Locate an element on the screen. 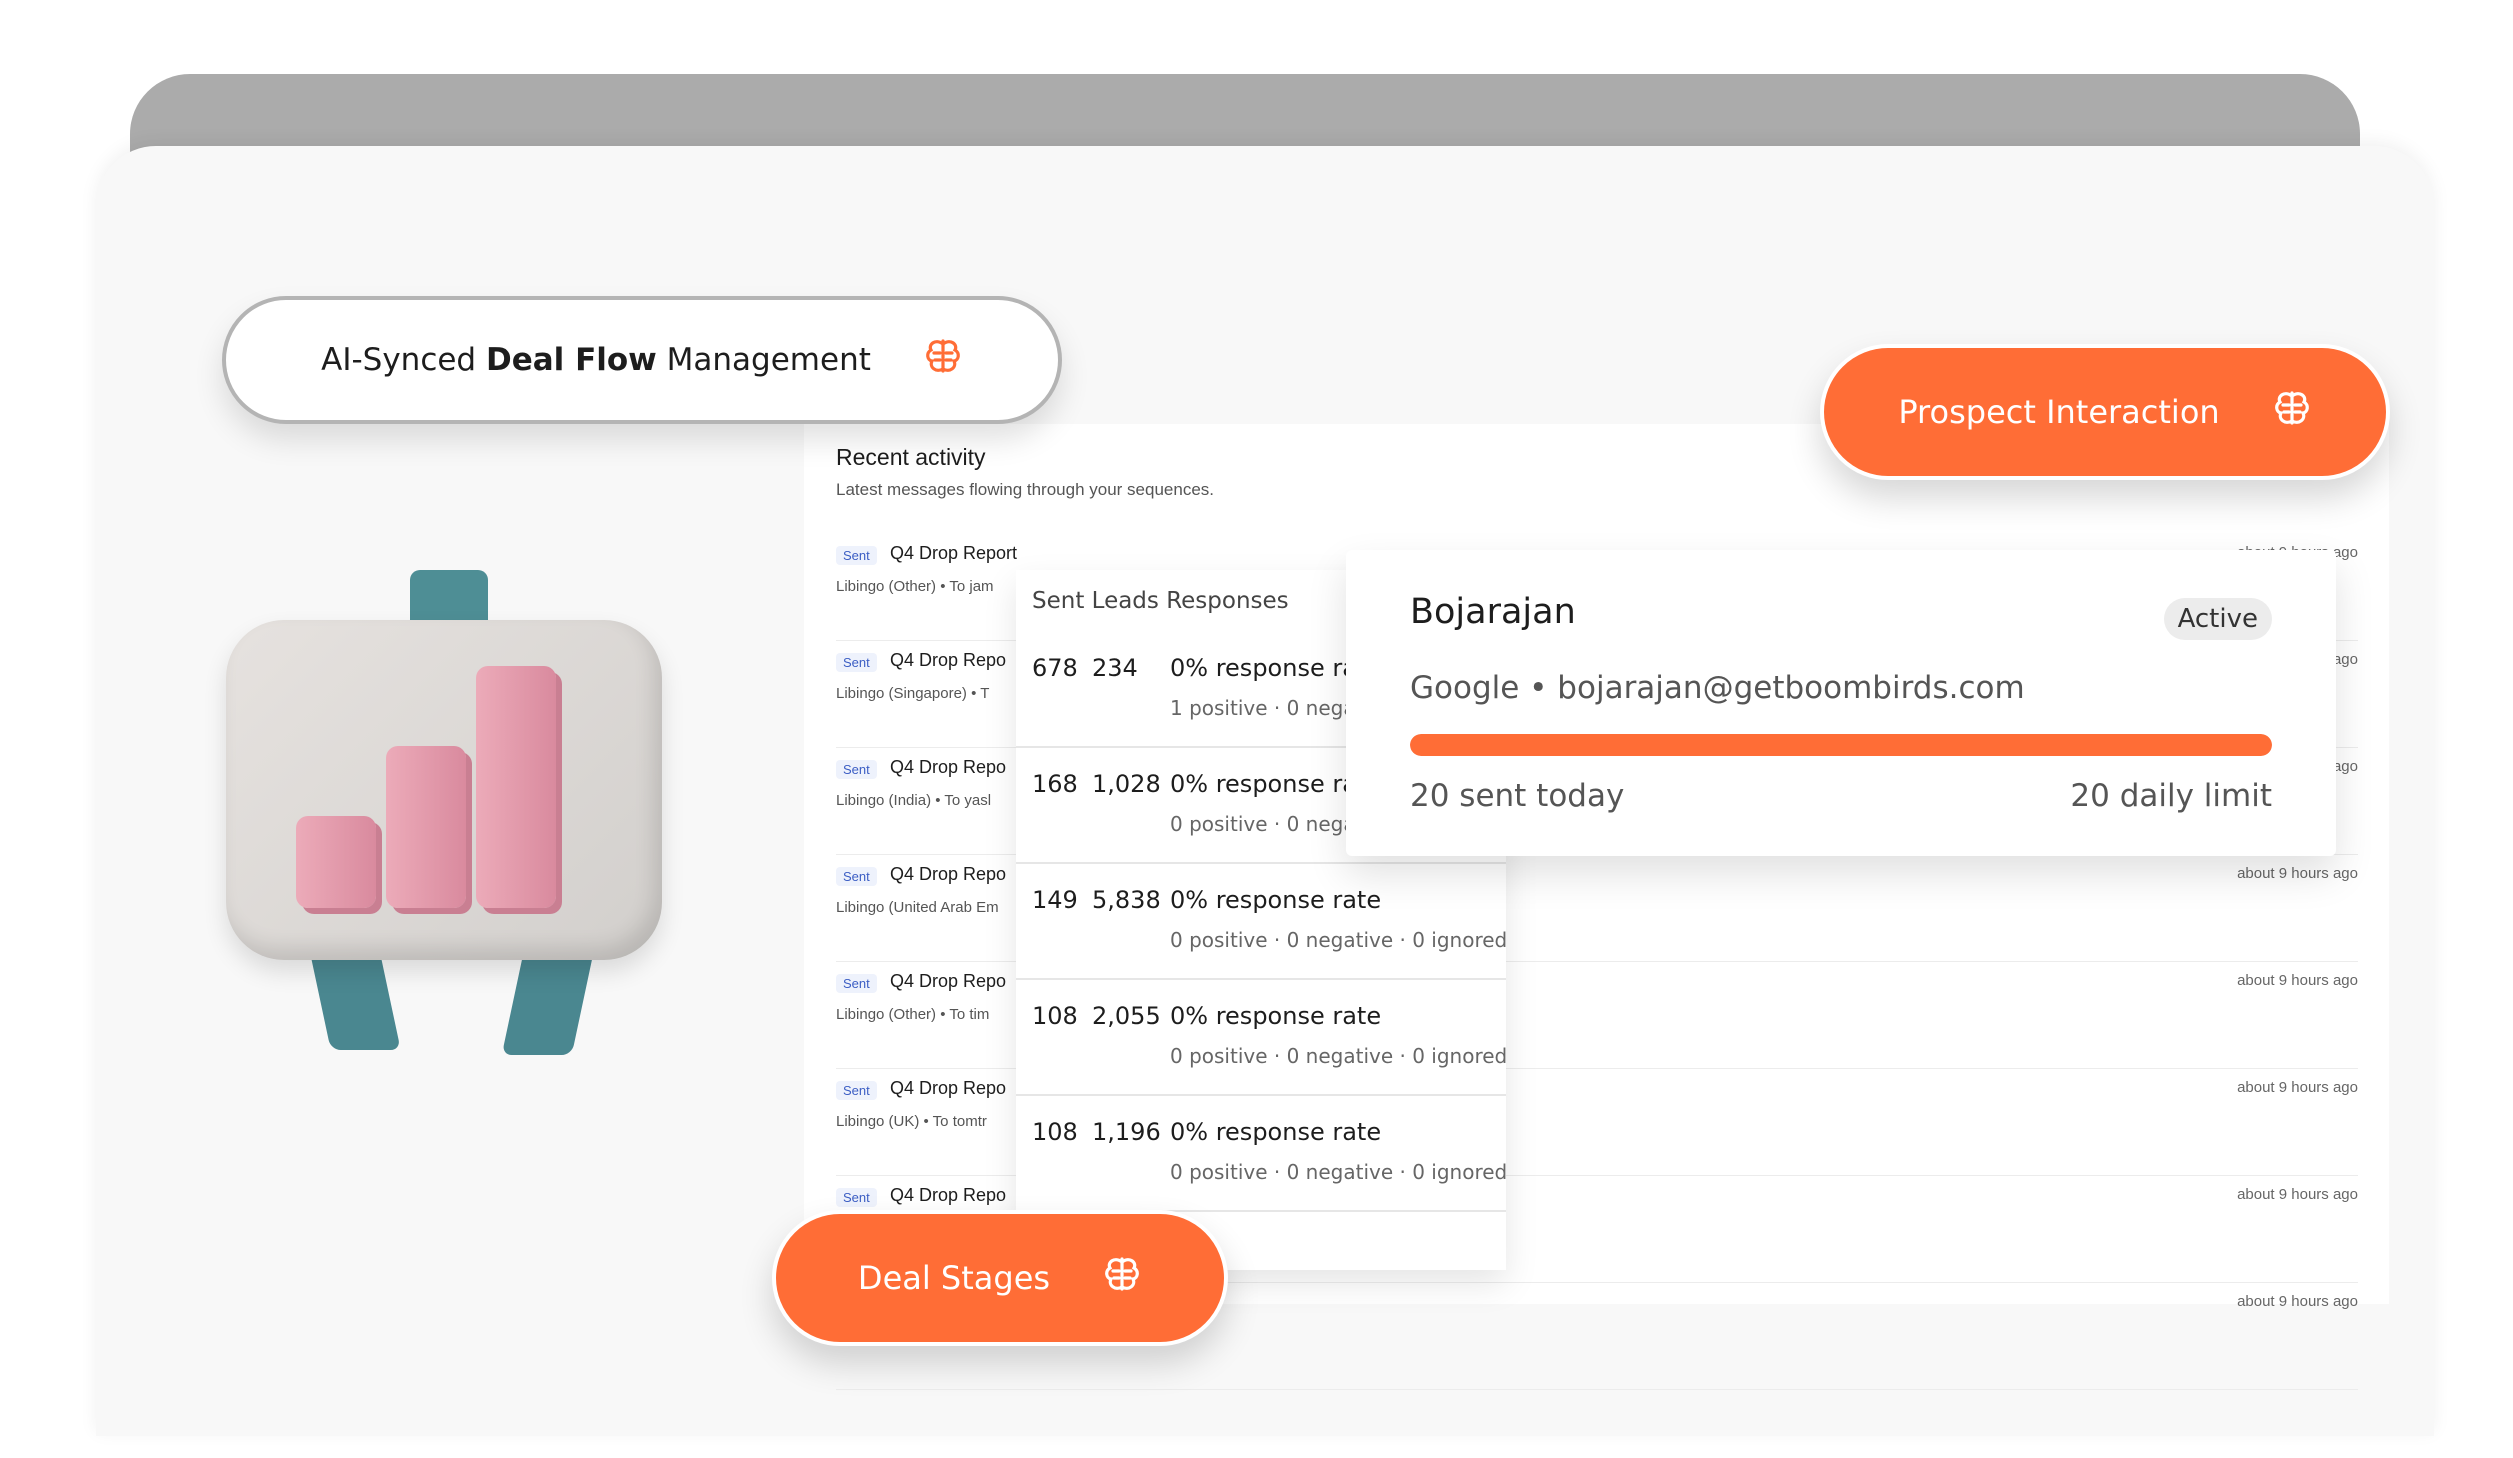 This screenshot has height=1458, width=2513. board-bar-short is located at coordinates (336, 862).